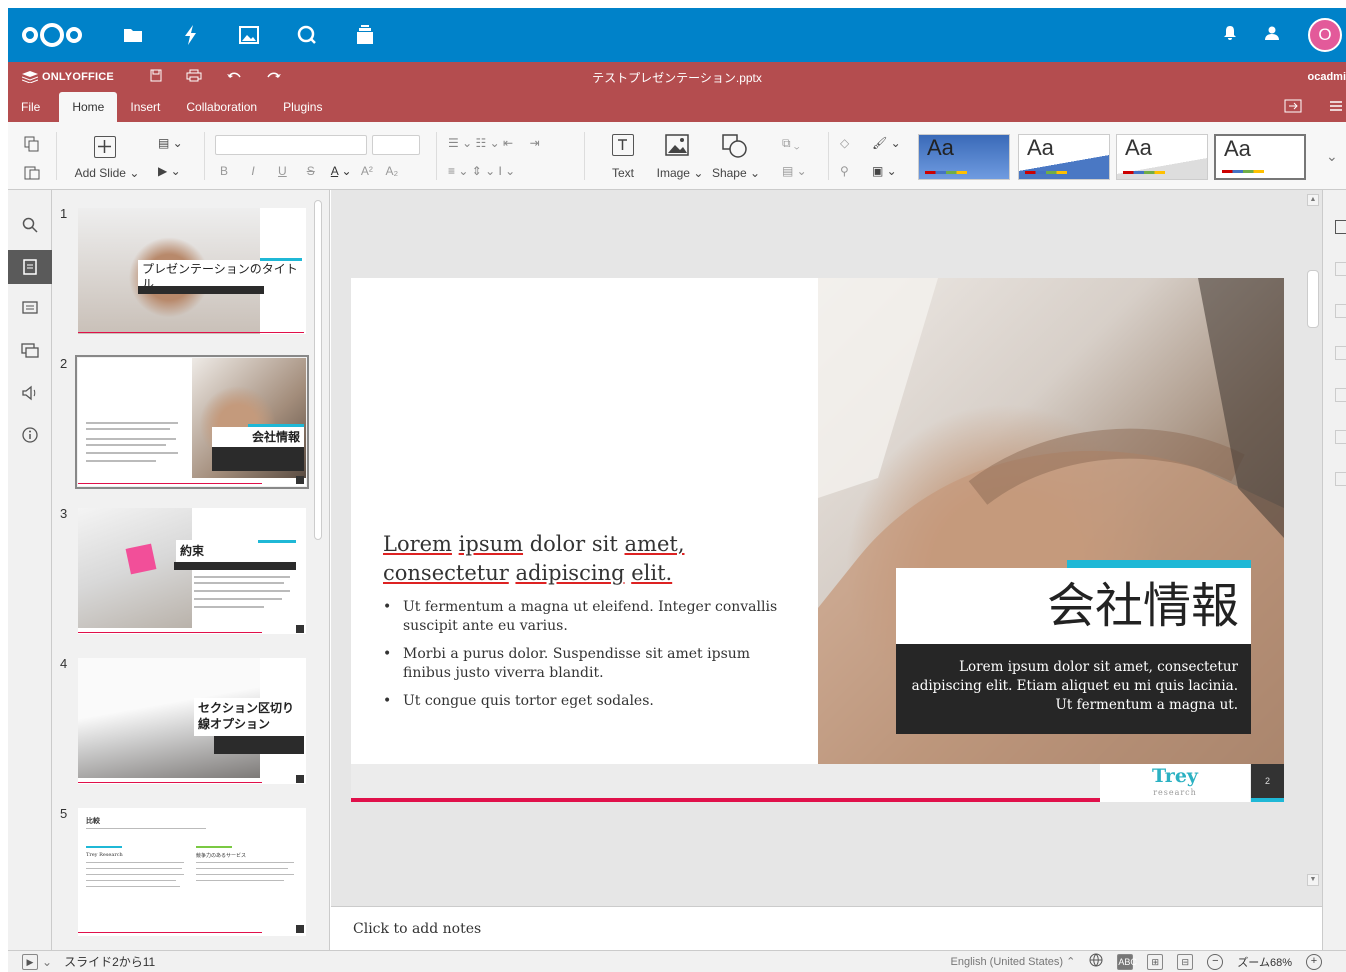  Describe the element at coordinates (844, 171) in the screenshot. I see `copy-style-icon: ⚲` at that location.